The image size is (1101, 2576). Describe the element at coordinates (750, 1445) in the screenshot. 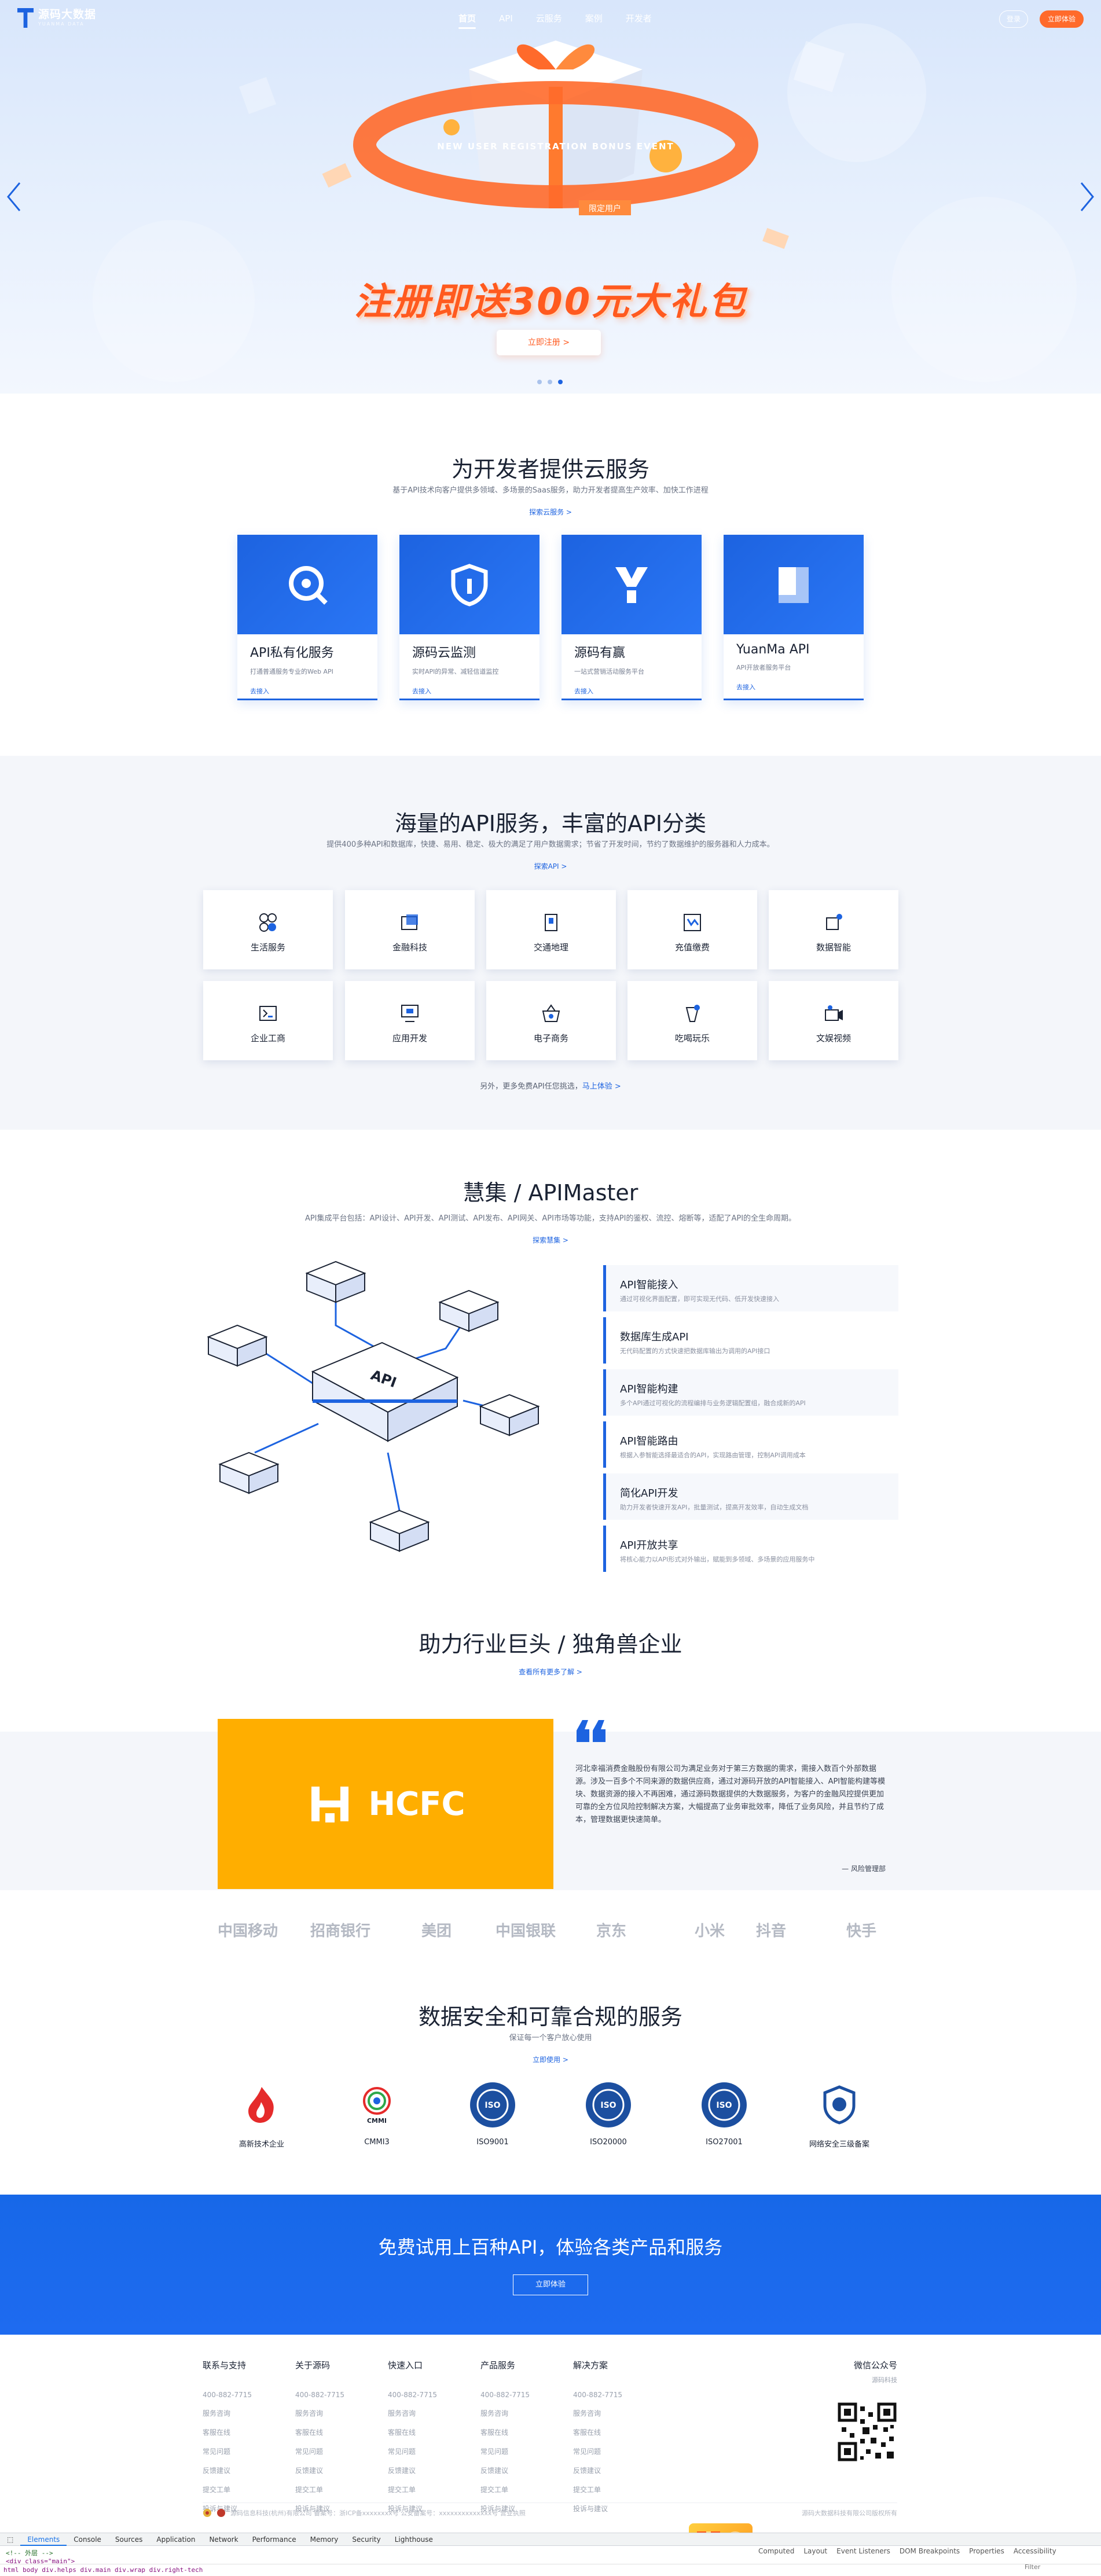

I see `feature-api-routing: API智能路由 根据入参智能选择最适合的API，实现路由管理，控制API调用成本` at that location.